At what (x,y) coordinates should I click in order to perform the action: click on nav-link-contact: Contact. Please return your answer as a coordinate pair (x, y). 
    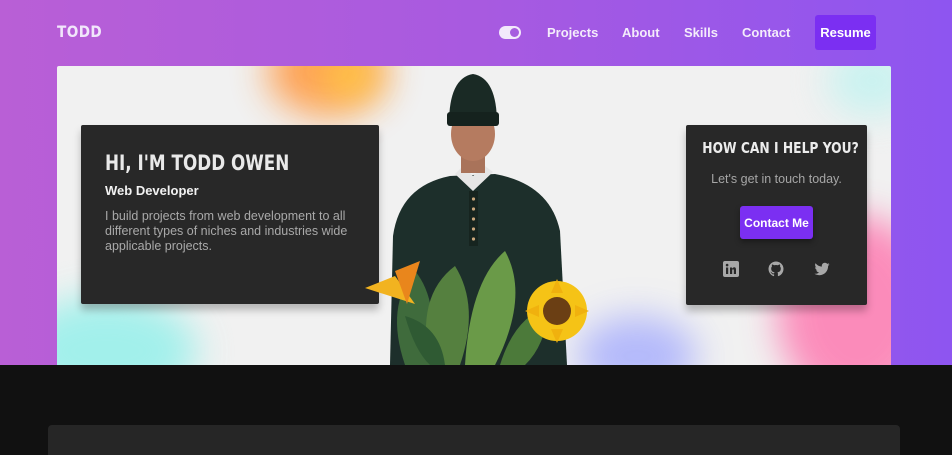
    Looking at the image, I should click on (766, 32).